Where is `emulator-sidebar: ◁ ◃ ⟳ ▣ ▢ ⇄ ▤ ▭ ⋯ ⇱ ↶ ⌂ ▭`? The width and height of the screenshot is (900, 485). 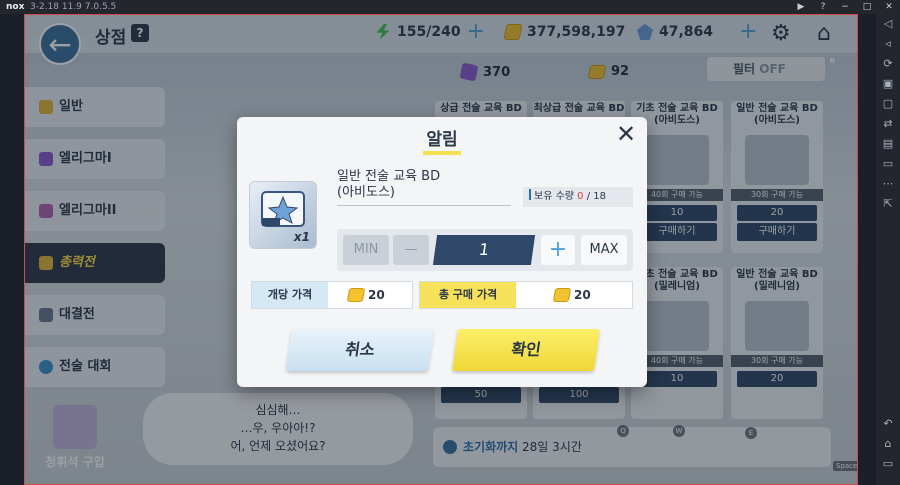 emulator-sidebar: ◁ ◃ ⟳ ▣ ▢ ⇄ ▤ ▭ ⋯ ⇱ ↶ ⌂ ▭ is located at coordinates (888, 249).